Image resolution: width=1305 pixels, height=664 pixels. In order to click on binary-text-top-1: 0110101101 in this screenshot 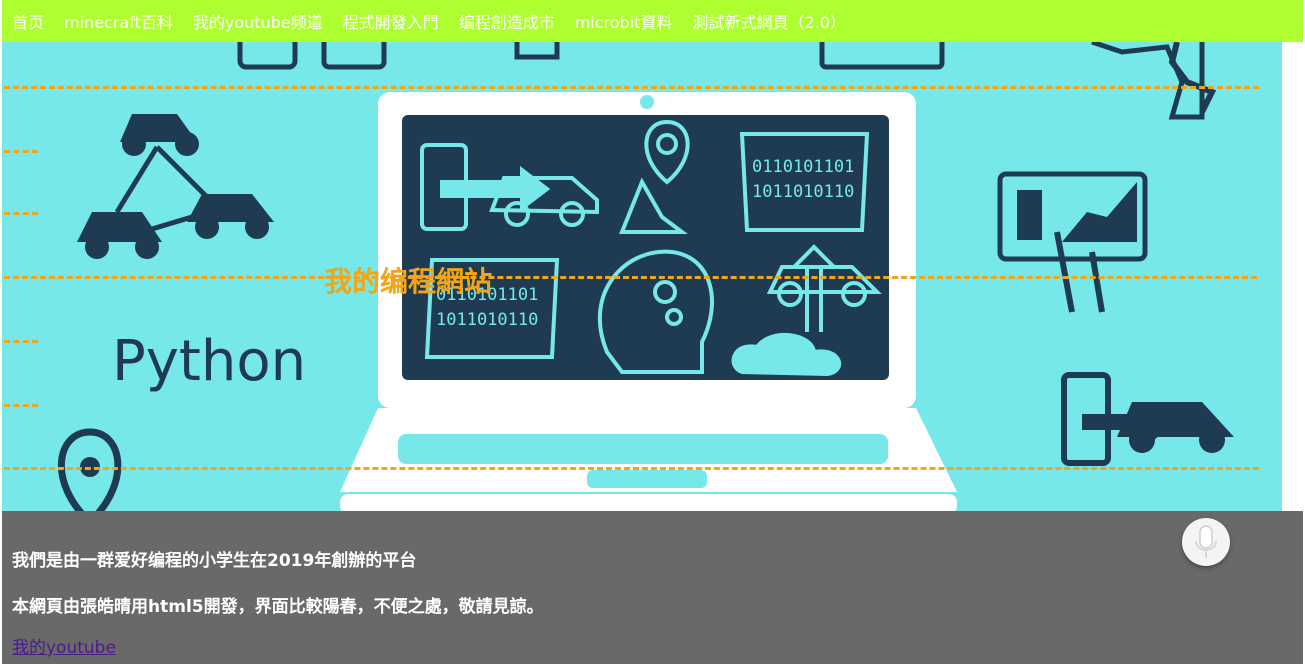, I will do `click(803, 167)`.